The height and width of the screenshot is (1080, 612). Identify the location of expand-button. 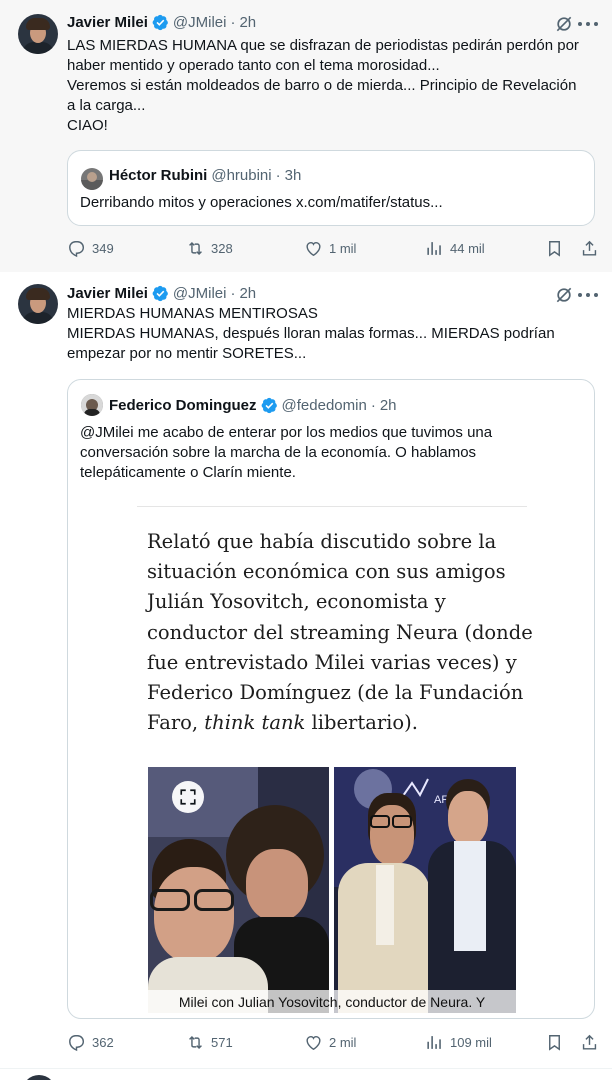
(188, 797).